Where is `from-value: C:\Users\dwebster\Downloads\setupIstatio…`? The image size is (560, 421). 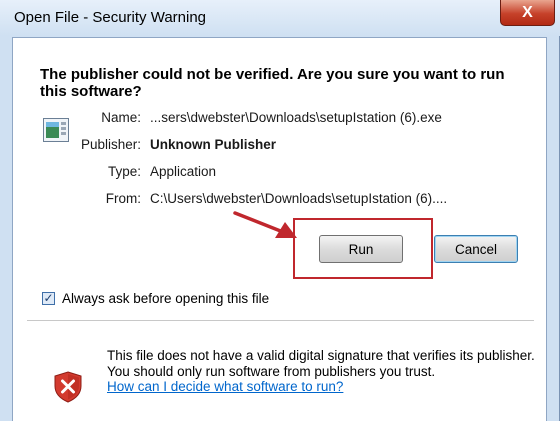 from-value: C:\Users\dwebster\Downloads\setupIstatio… is located at coordinates (299, 198).